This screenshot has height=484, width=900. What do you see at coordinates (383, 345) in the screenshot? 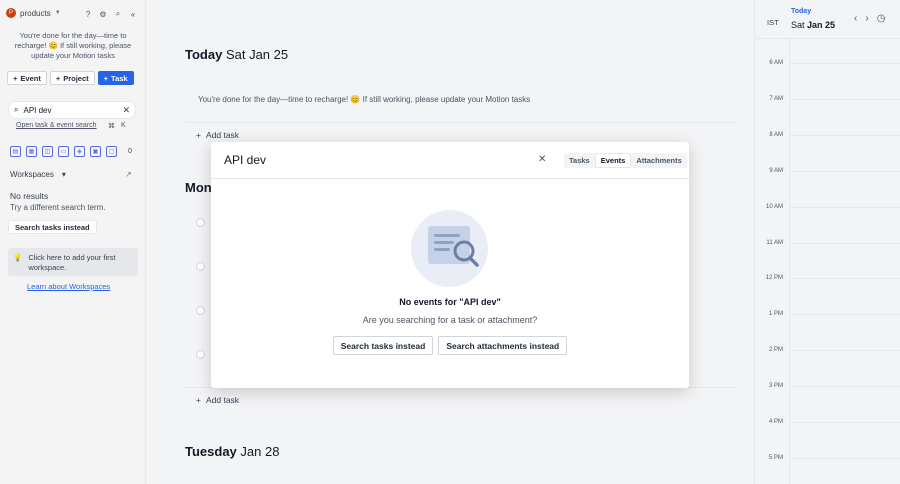
I see `search-tasks-instead-button: Search tasks instead` at bounding box center [383, 345].